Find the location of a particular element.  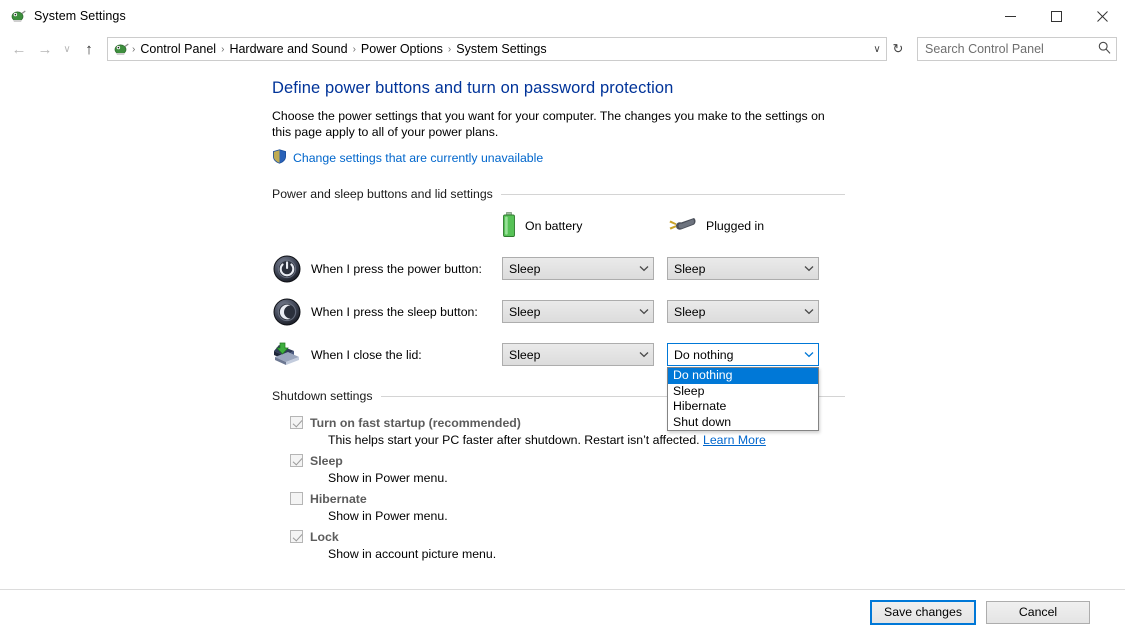

column-label-on-battery: On battery is located at coordinates (554, 226).